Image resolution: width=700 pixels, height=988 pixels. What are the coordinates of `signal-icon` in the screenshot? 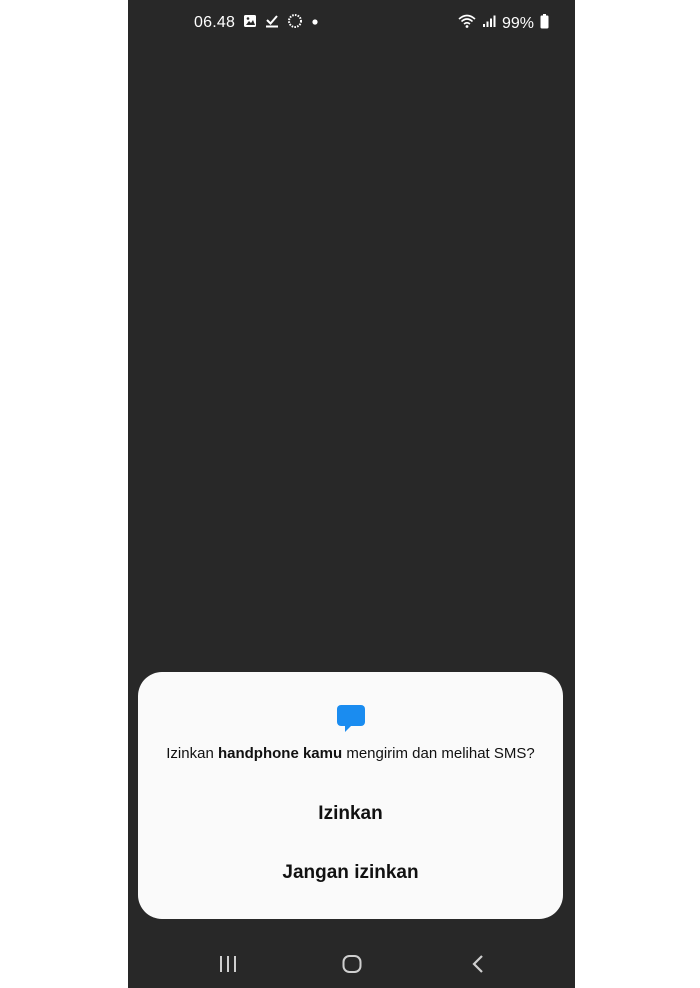 It's located at (489, 23).